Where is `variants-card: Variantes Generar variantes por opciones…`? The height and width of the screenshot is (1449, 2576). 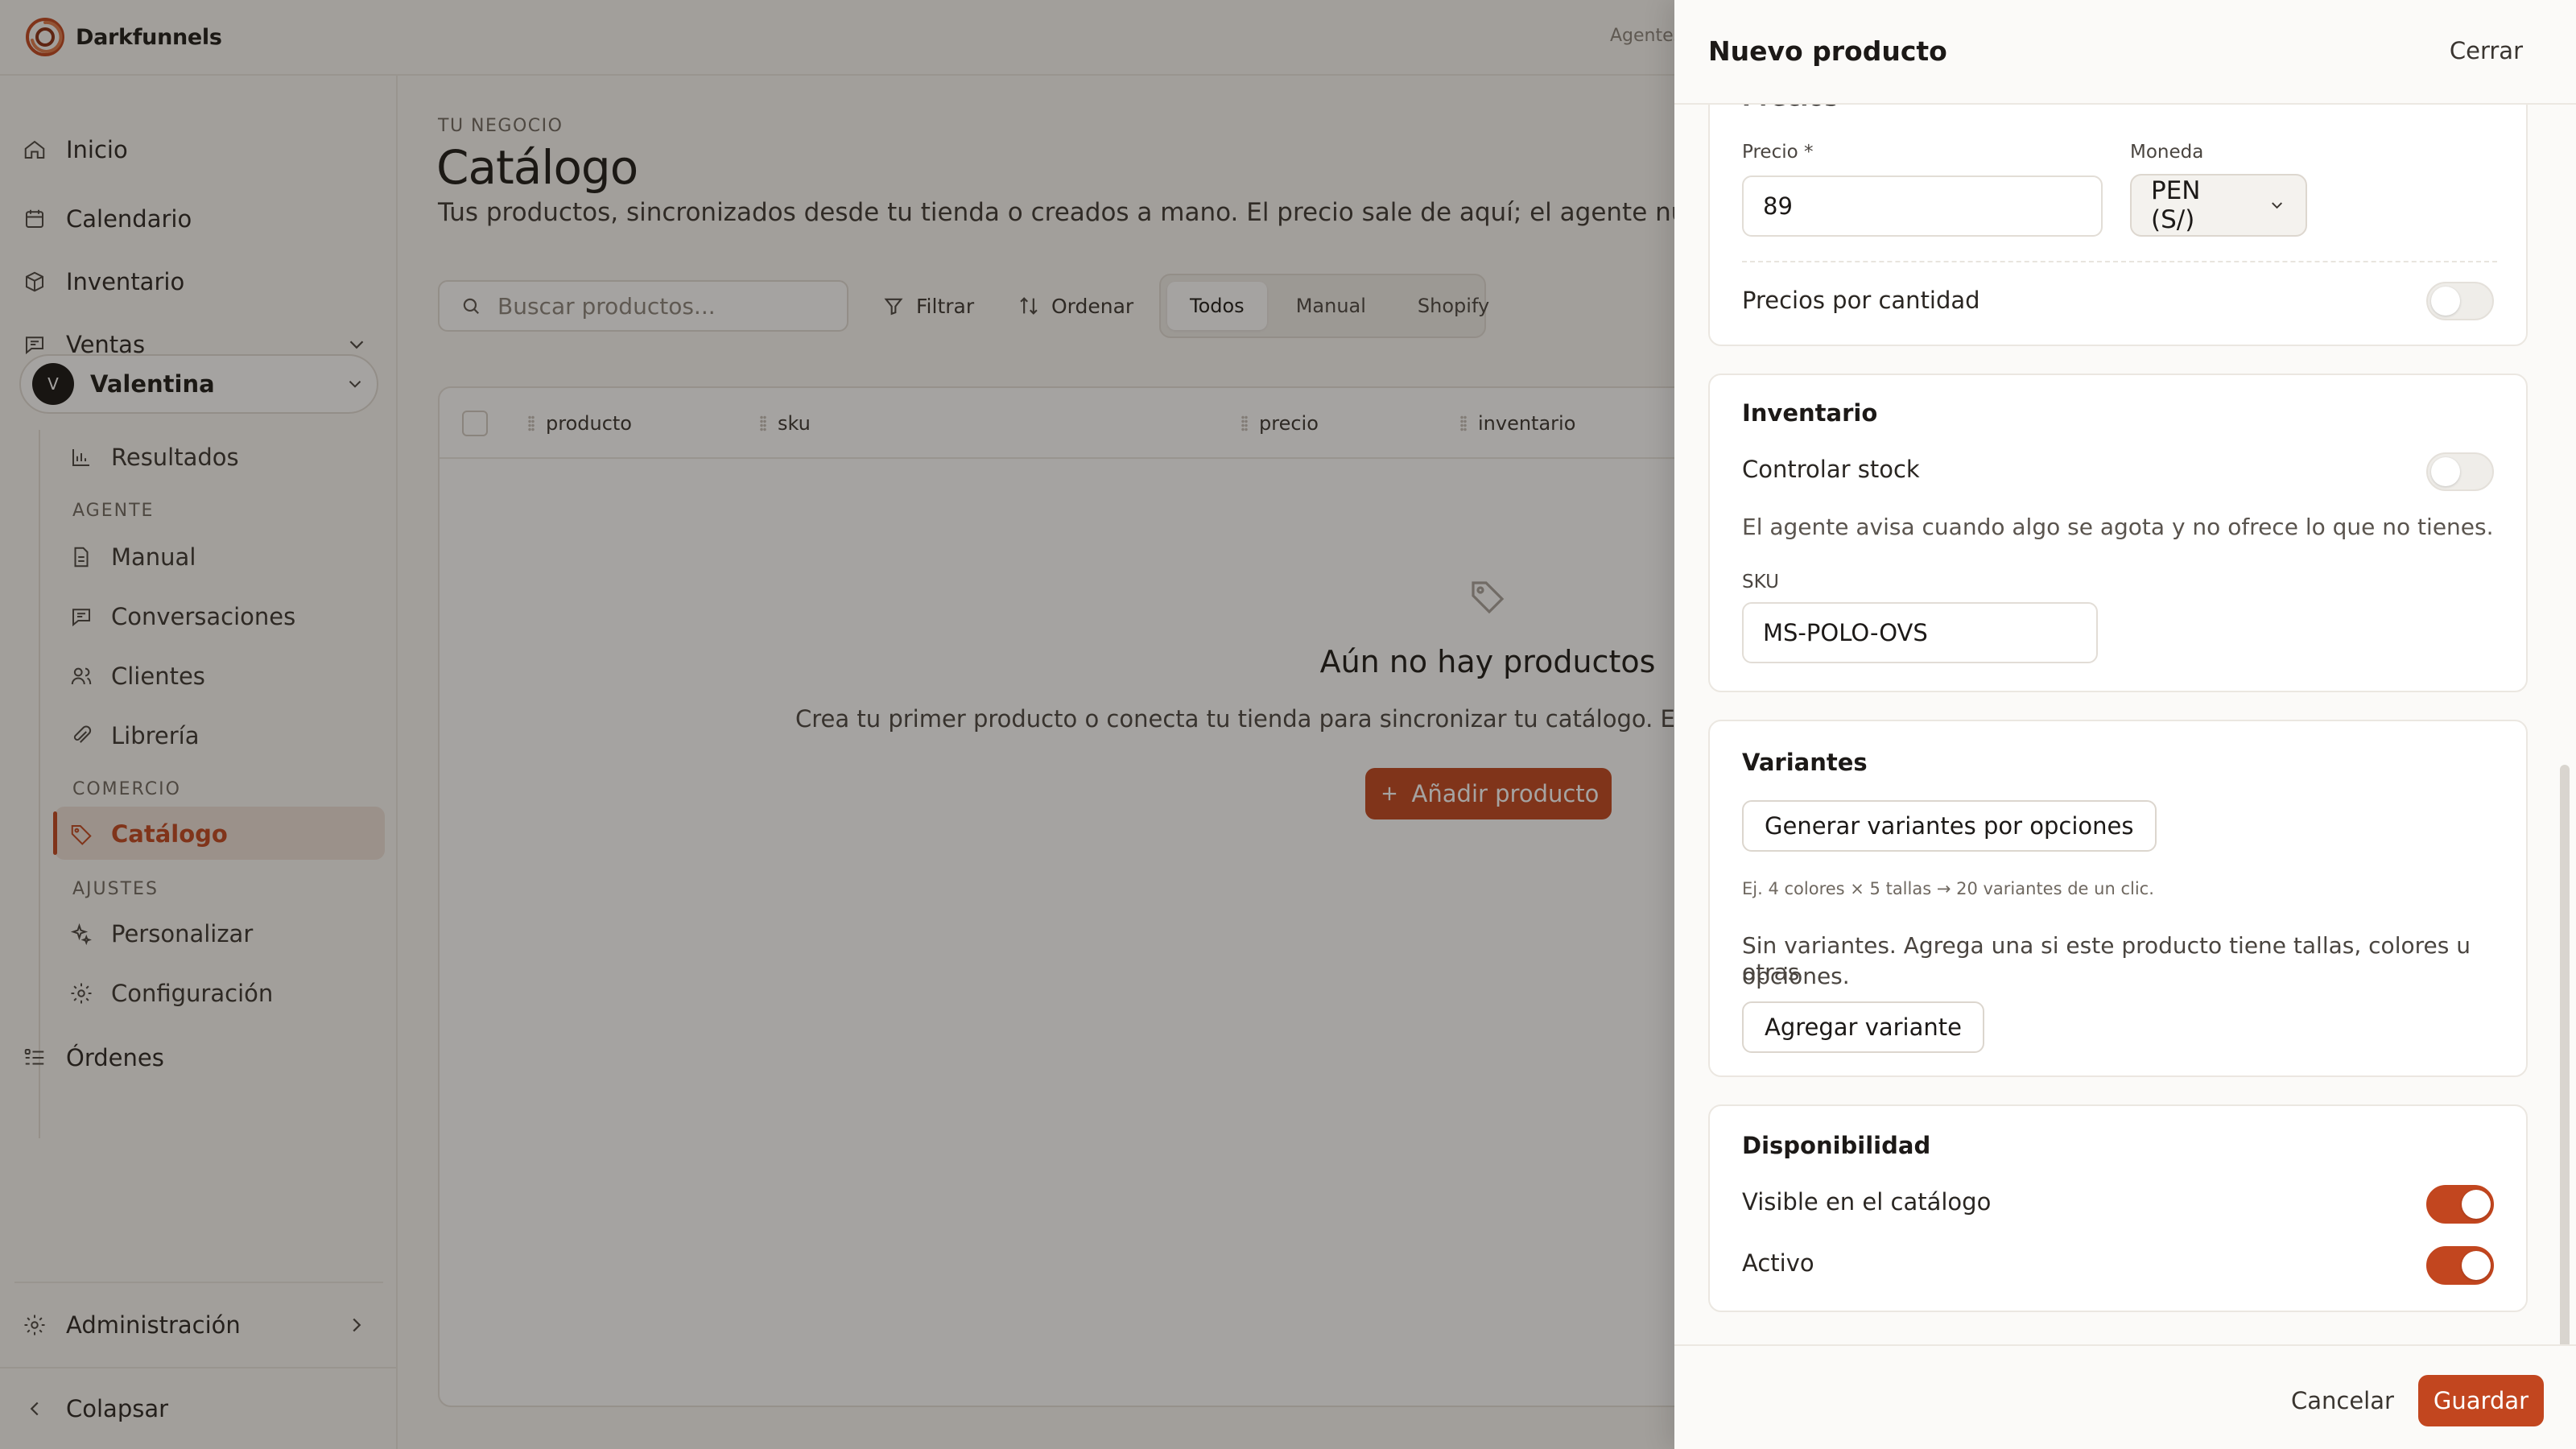 variants-card: Variantes Generar variantes por opciones… is located at coordinates (2118, 898).